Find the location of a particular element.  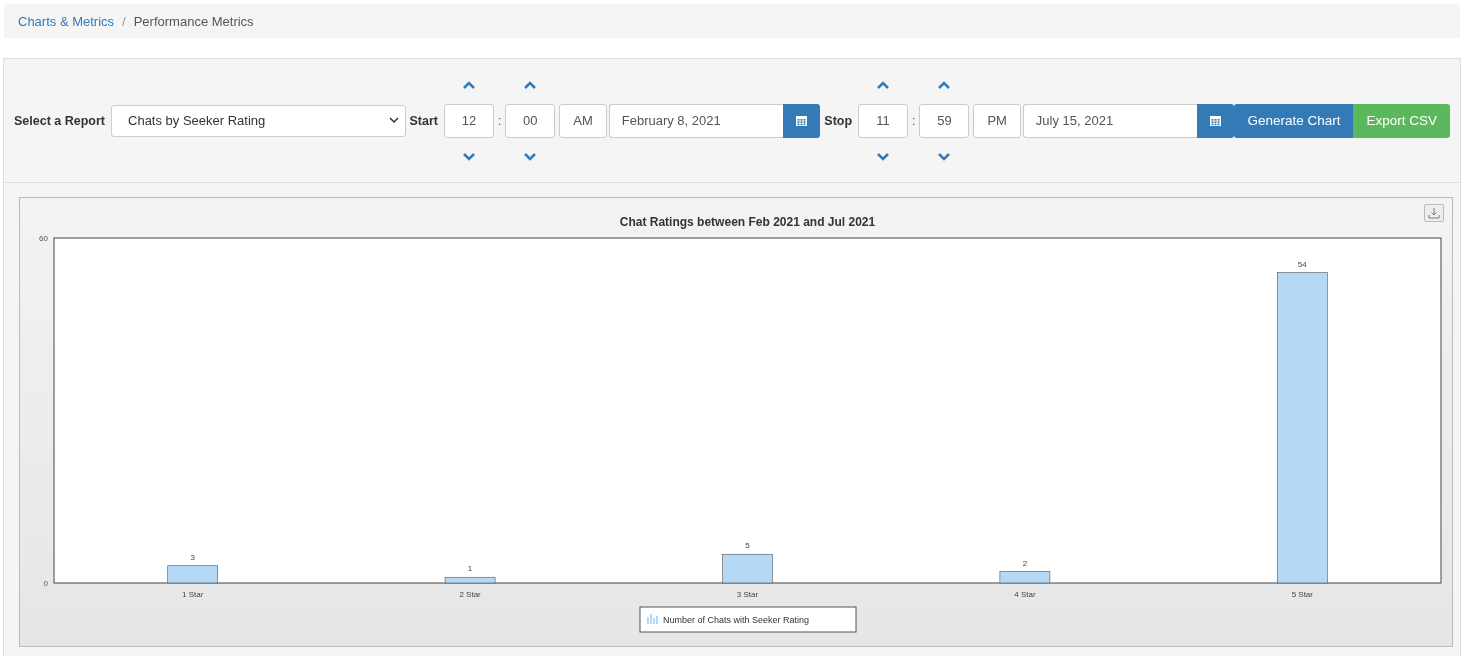

minute-field: 59 is located at coordinates (944, 120).